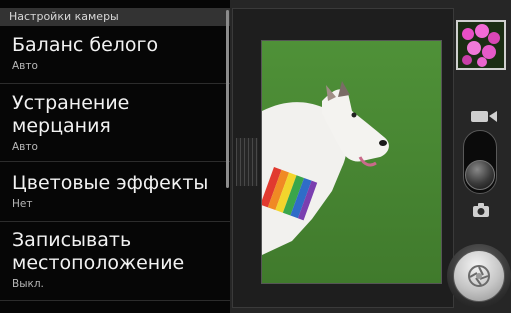 The width and height of the screenshot is (511, 313). I want to click on setting-anti-flicker: Устранение мерцания Авто, so click(115, 127).